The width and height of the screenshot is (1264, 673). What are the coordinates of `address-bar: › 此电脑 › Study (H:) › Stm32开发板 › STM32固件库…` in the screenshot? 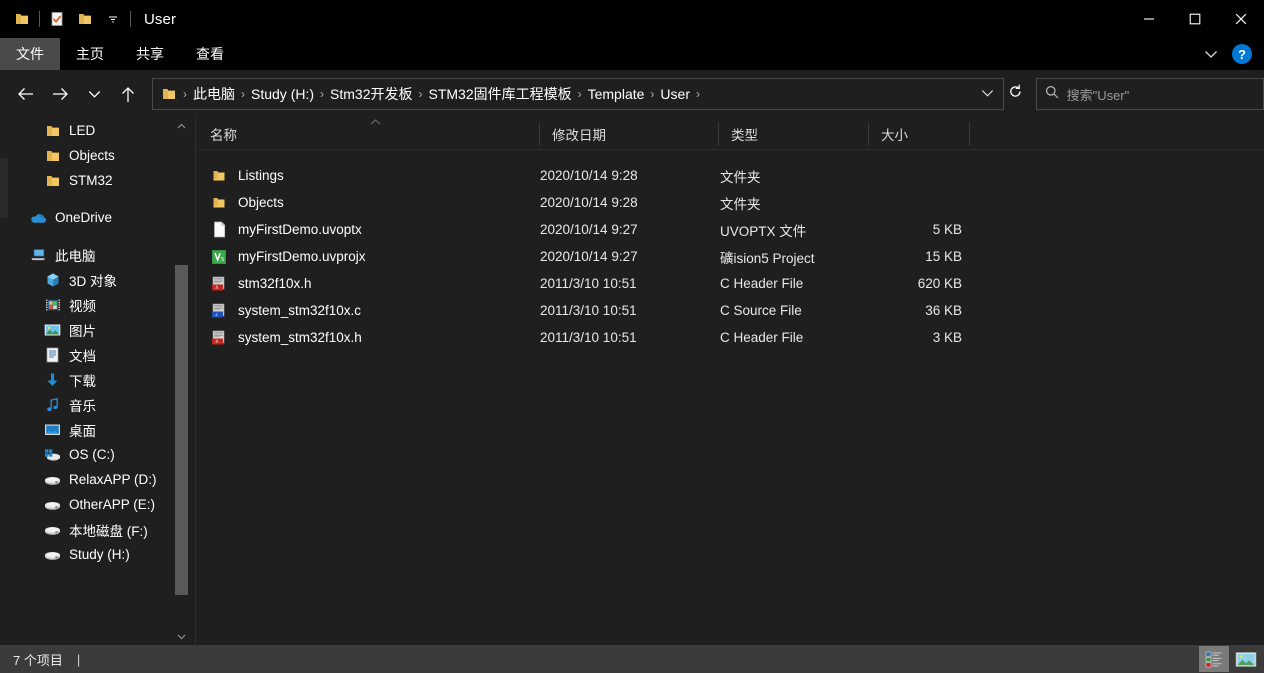 It's located at (578, 94).